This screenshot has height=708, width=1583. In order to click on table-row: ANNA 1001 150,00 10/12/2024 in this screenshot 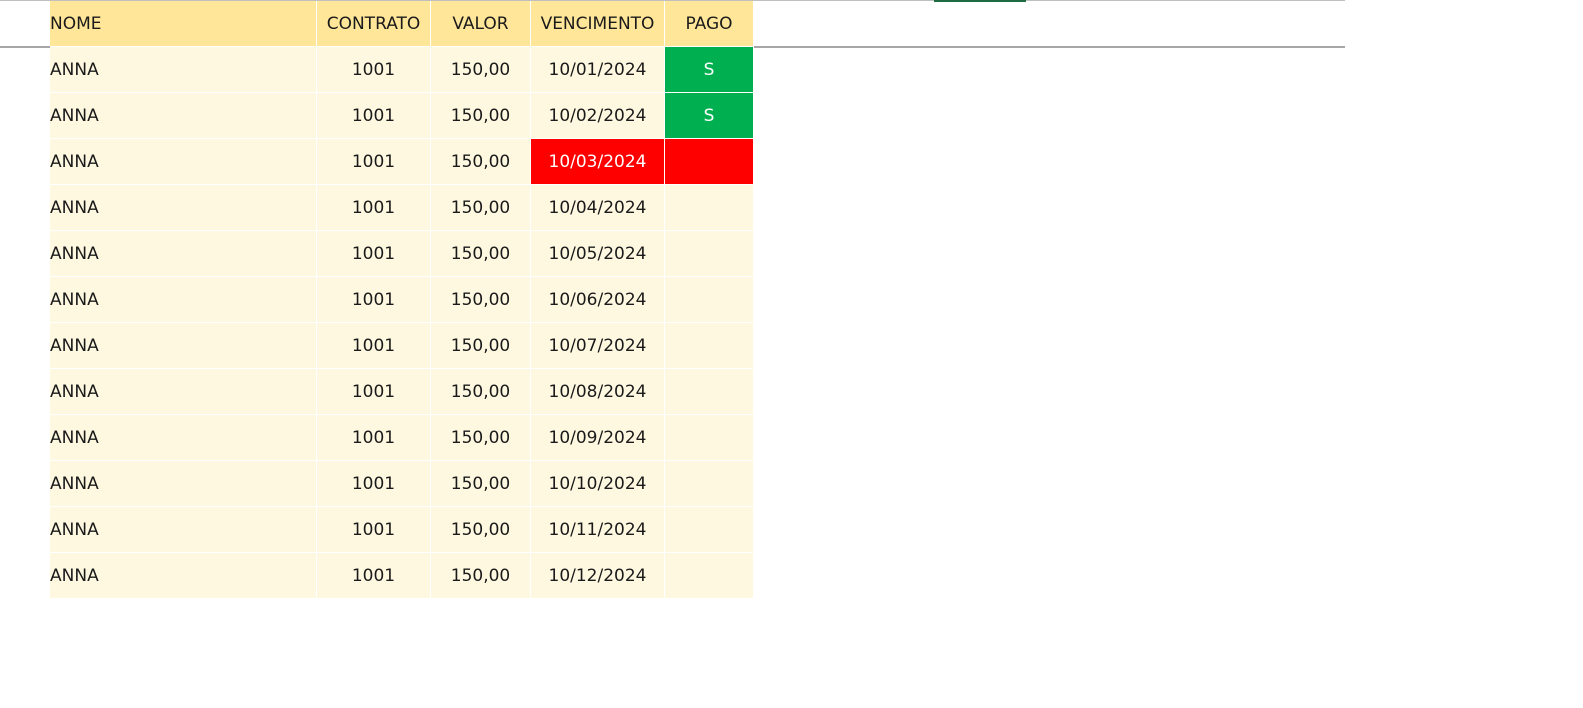, I will do `click(402, 575)`.